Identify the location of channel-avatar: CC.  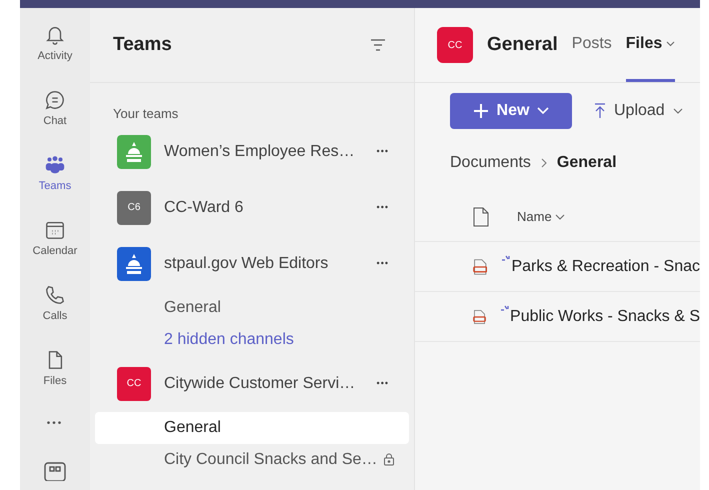
(455, 45).